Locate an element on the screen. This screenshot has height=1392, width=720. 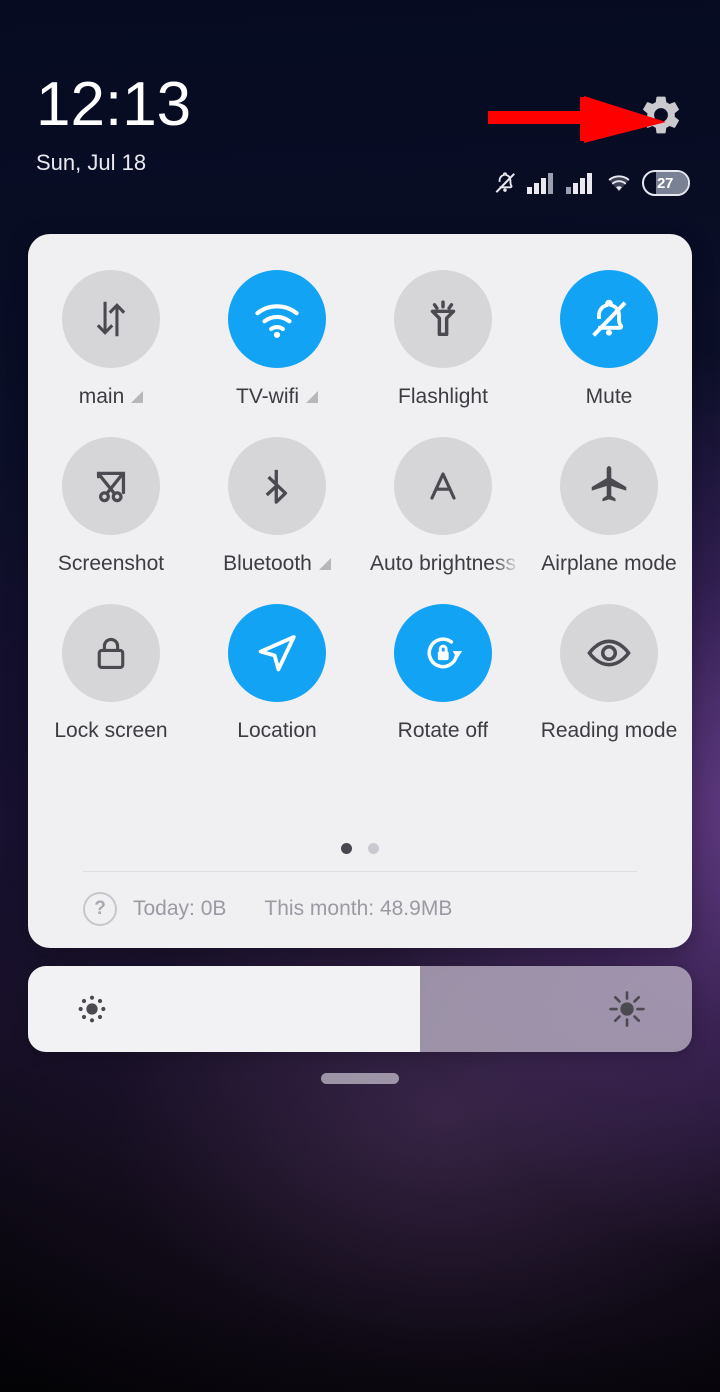
tile-screenshot-label: Screenshot is located at coordinates (111, 563).